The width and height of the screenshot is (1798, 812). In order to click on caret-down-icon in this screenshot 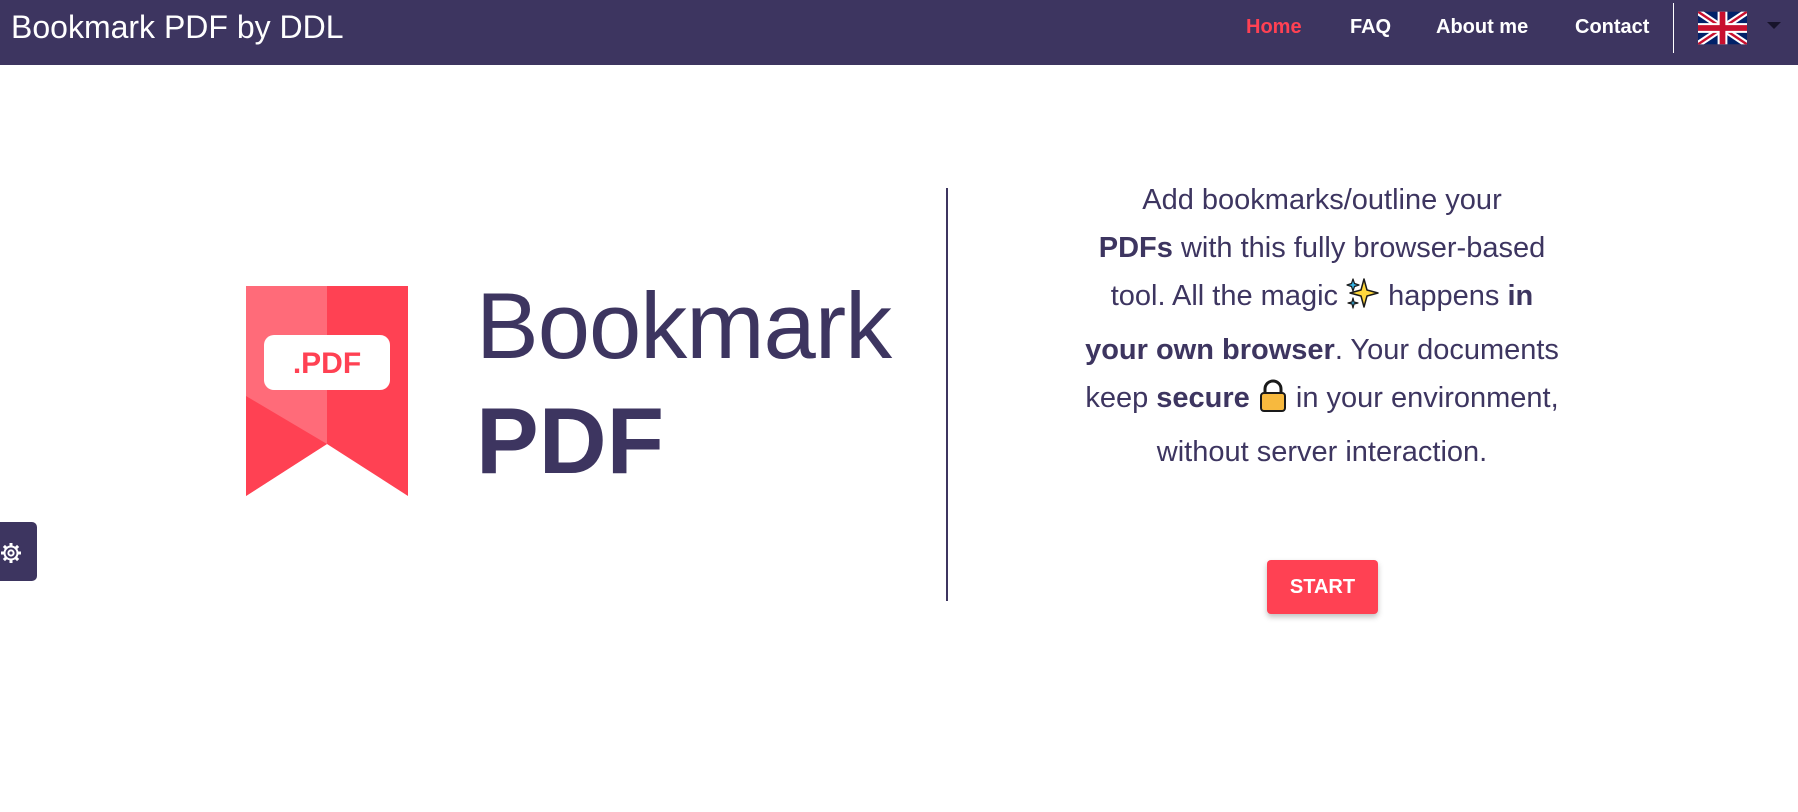, I will do `click(1774, 25)`.